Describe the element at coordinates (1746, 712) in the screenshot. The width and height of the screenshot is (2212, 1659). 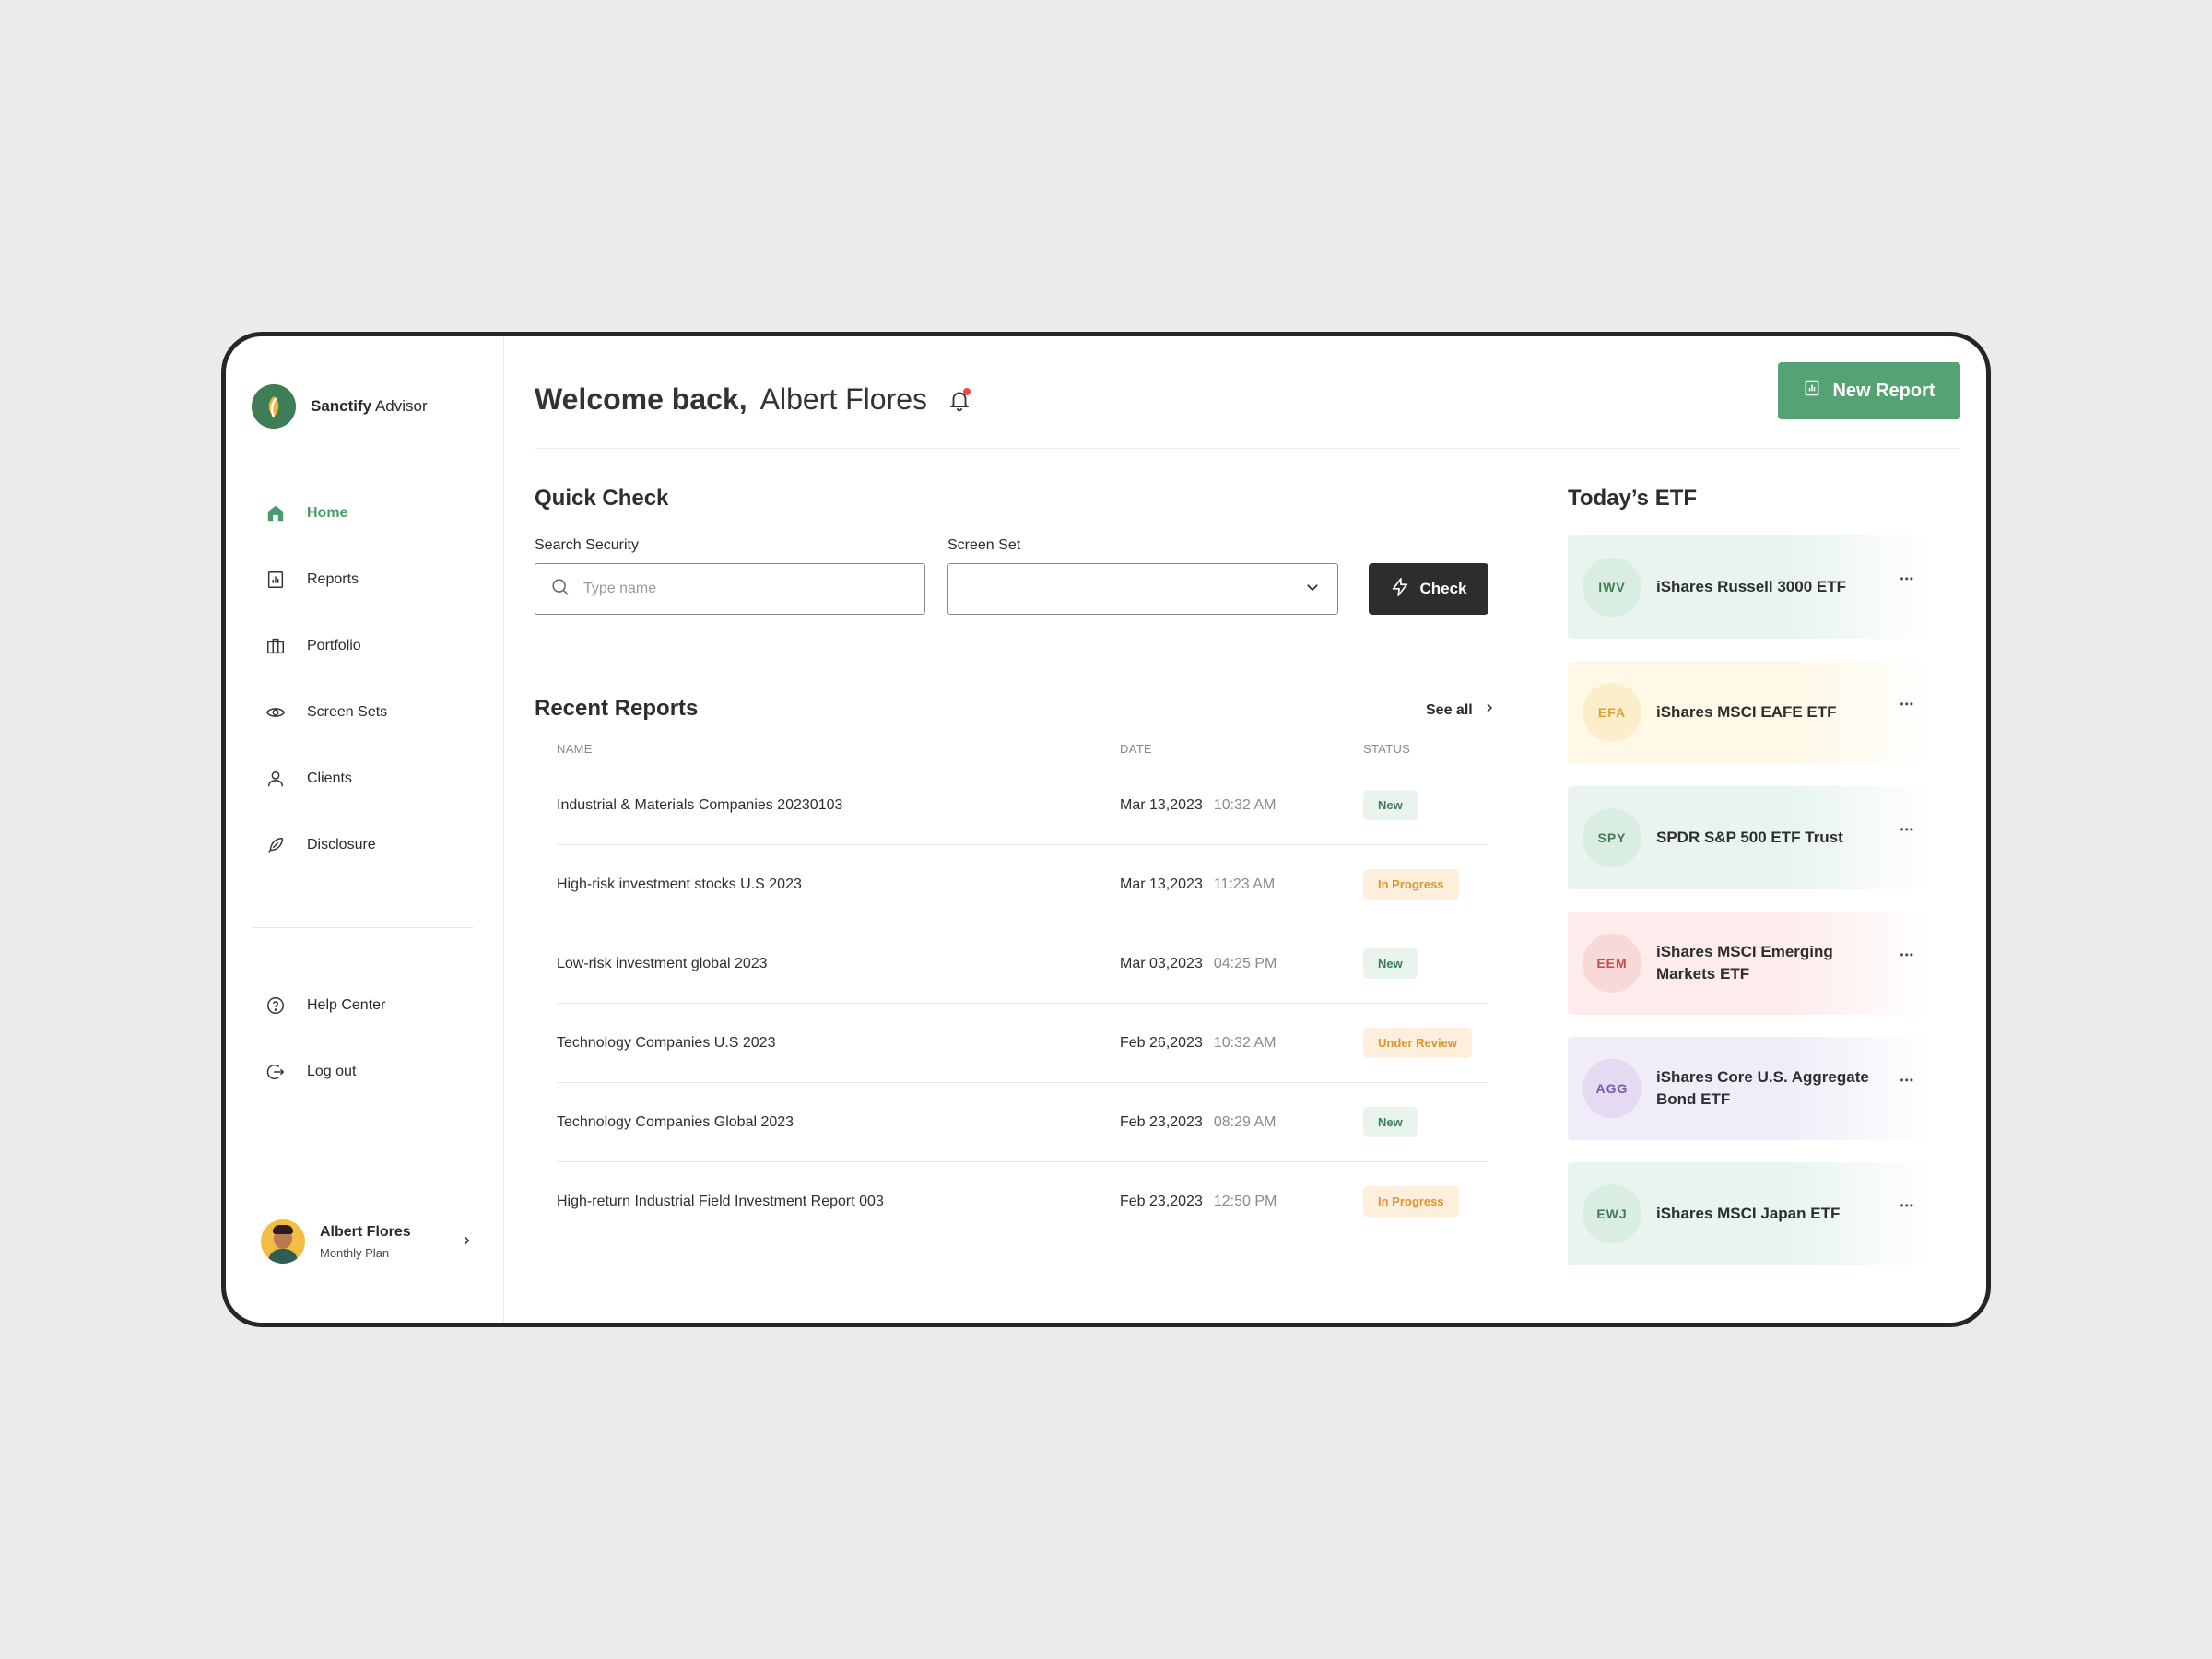
I see `etf-name: iShares MSCI EAFE ETF` at that location.